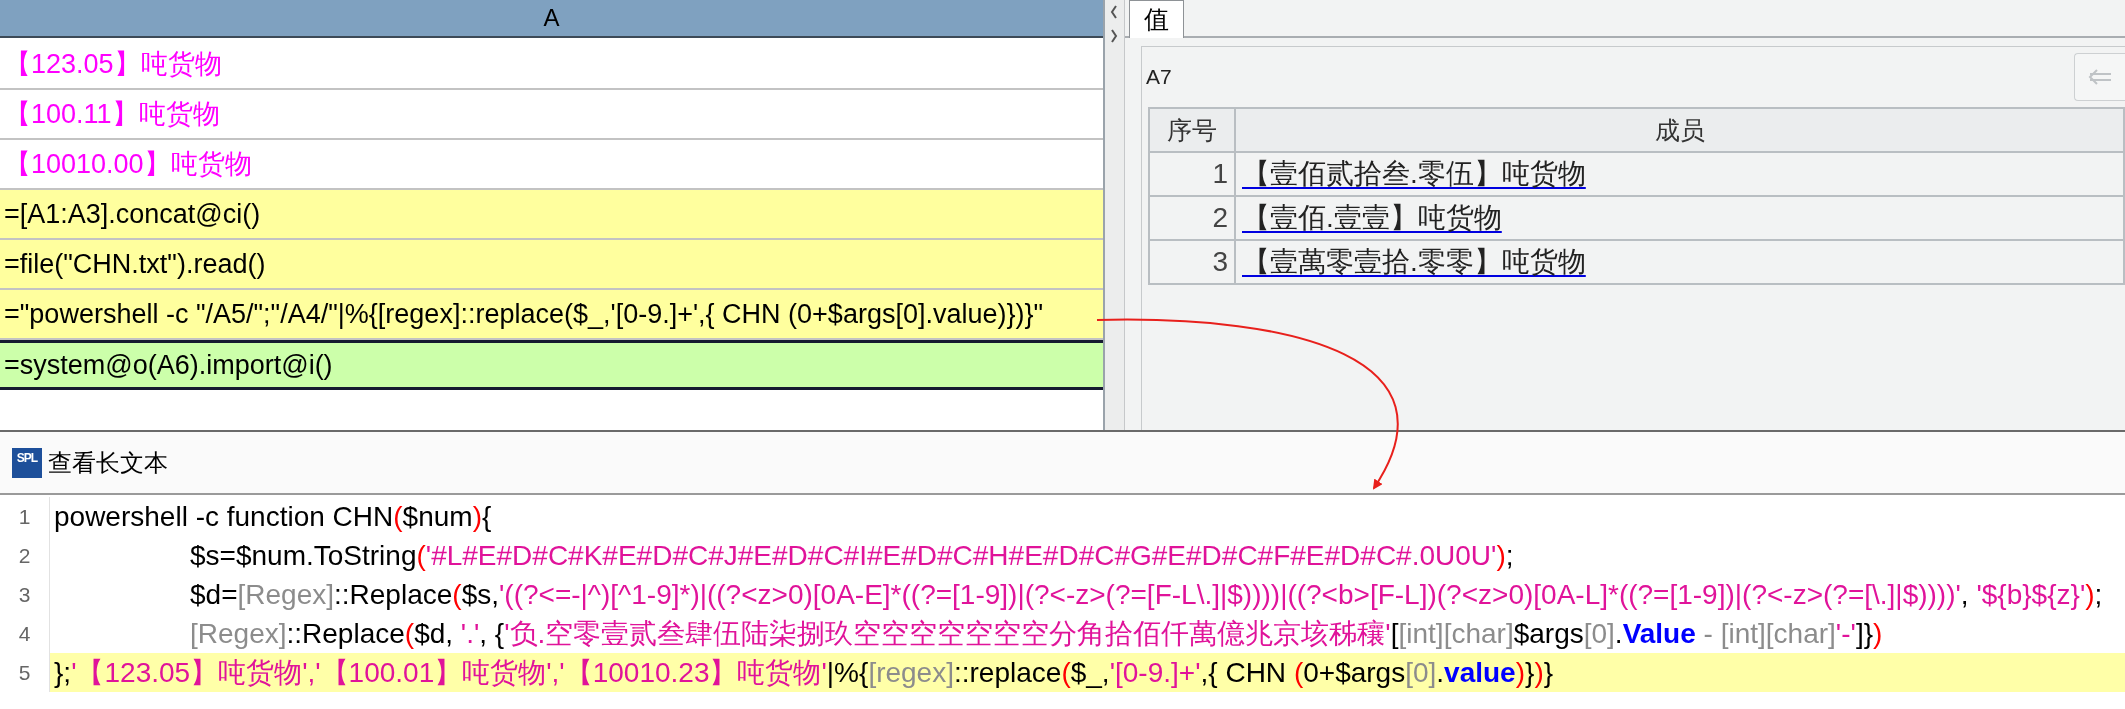 The image size is (2125, 709). What do you see at coordinates (273, 516) in the screenshot?
I see `code-line: powershell -c function CHN($num){` at bounding box center [273, 516].